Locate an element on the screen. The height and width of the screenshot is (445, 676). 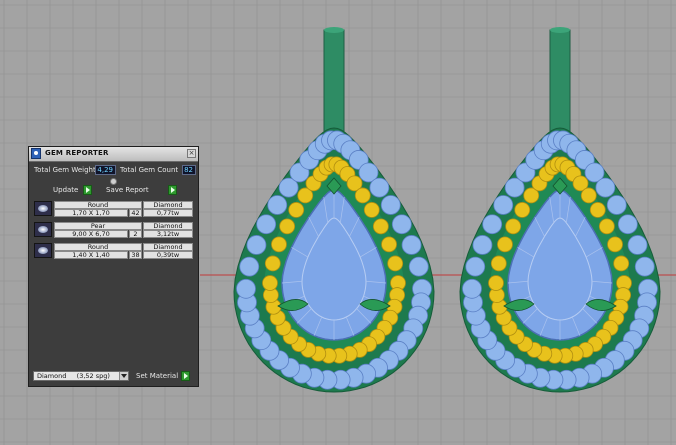
gem-count: 42 is located at coordinates (135, 213).